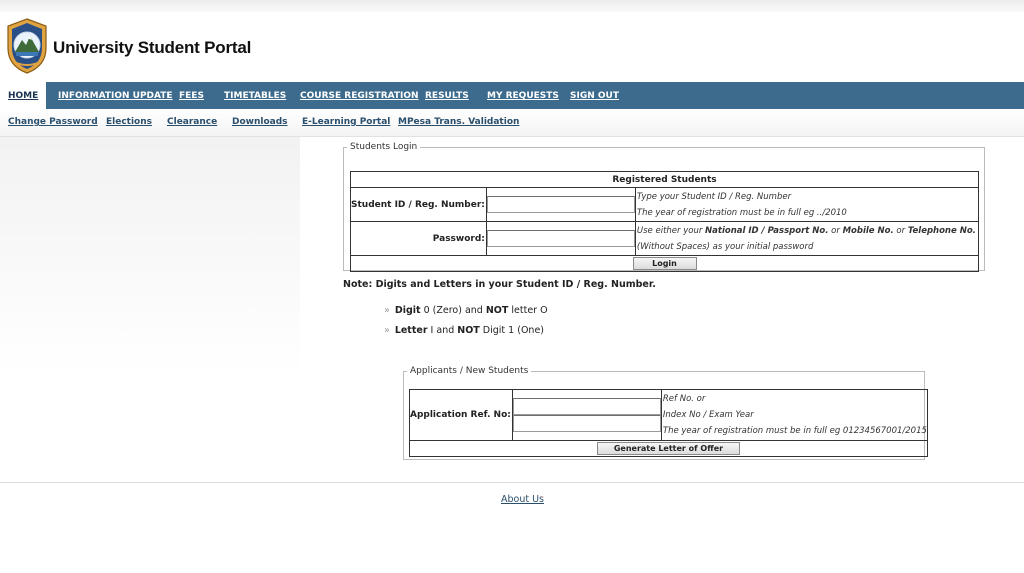  Describe the element at coordinates (53, 123) in the screenshot. I see `subnav-change-password: Change Password` at that location.